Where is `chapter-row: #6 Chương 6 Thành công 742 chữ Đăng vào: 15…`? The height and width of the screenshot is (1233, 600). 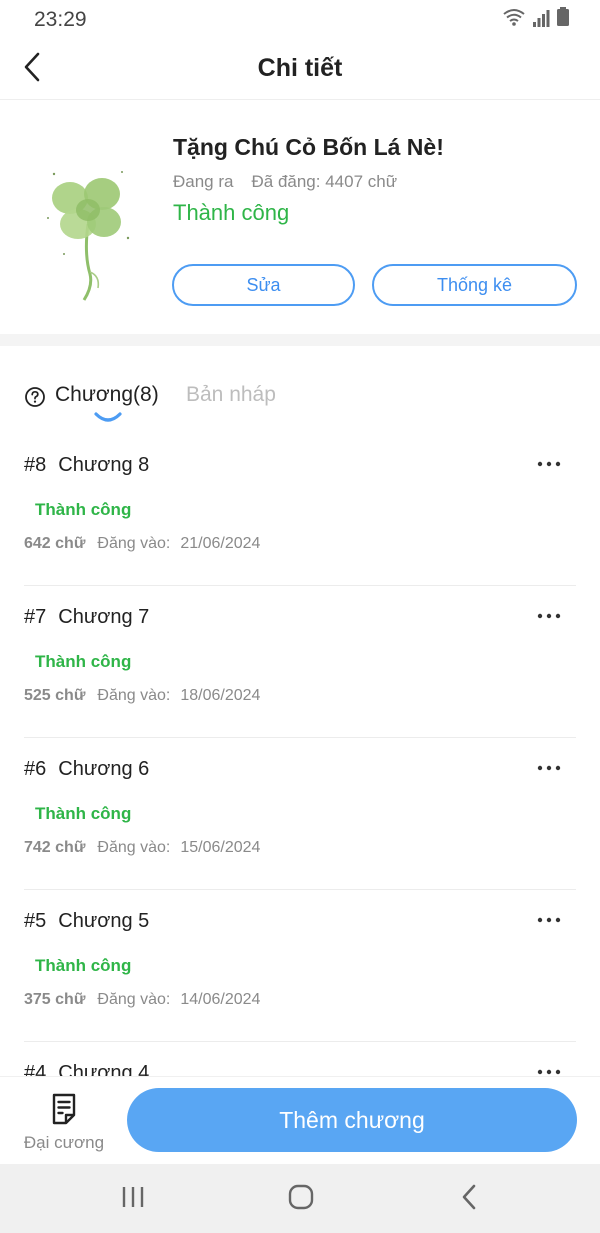
chapter-row: #6 Chương 6 Thành công 742 chữ Đăng vào: 15… is located at coordinates (300, 814).